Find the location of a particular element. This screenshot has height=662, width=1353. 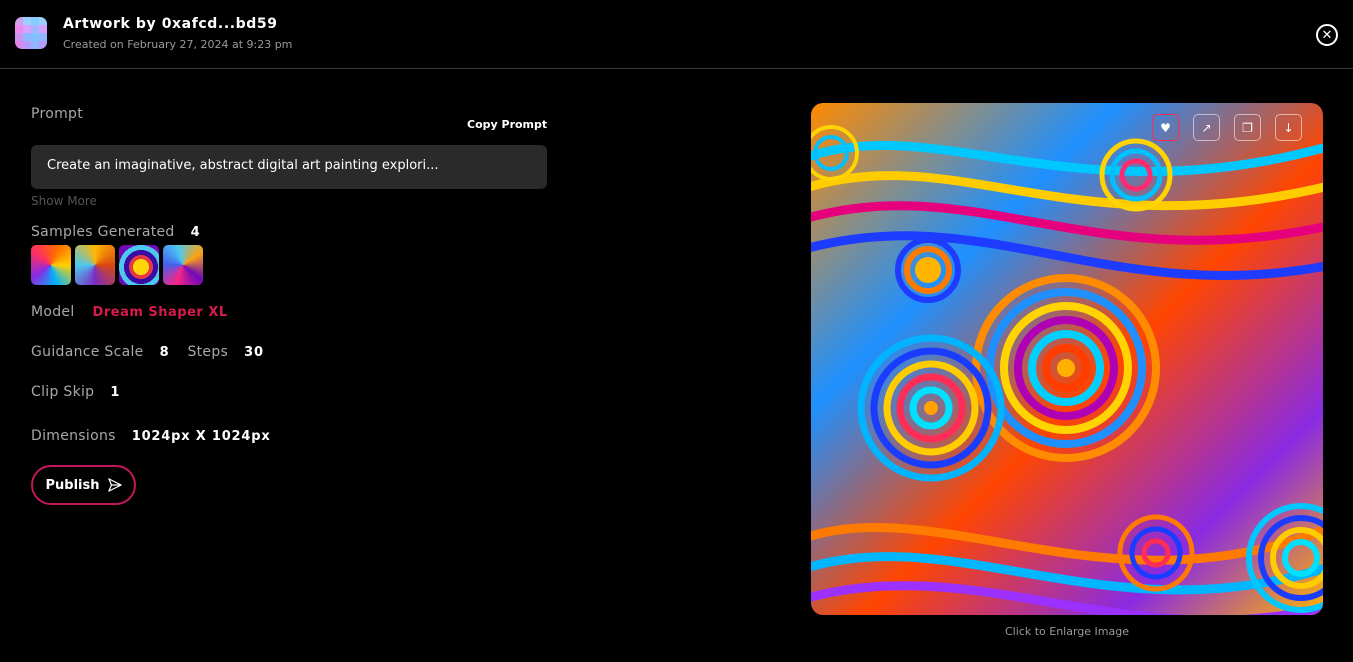

steps-label: Steps is located at coordinates (208, 352).